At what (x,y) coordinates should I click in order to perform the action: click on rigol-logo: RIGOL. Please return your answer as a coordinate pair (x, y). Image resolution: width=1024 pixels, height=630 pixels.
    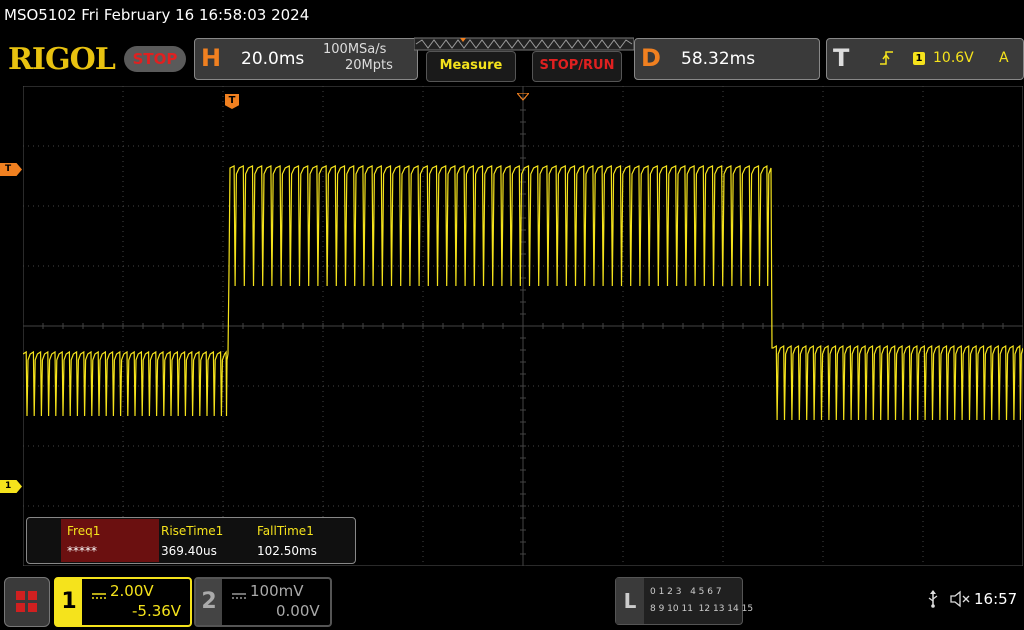
    Looking at the image, I should click on (62, 59).